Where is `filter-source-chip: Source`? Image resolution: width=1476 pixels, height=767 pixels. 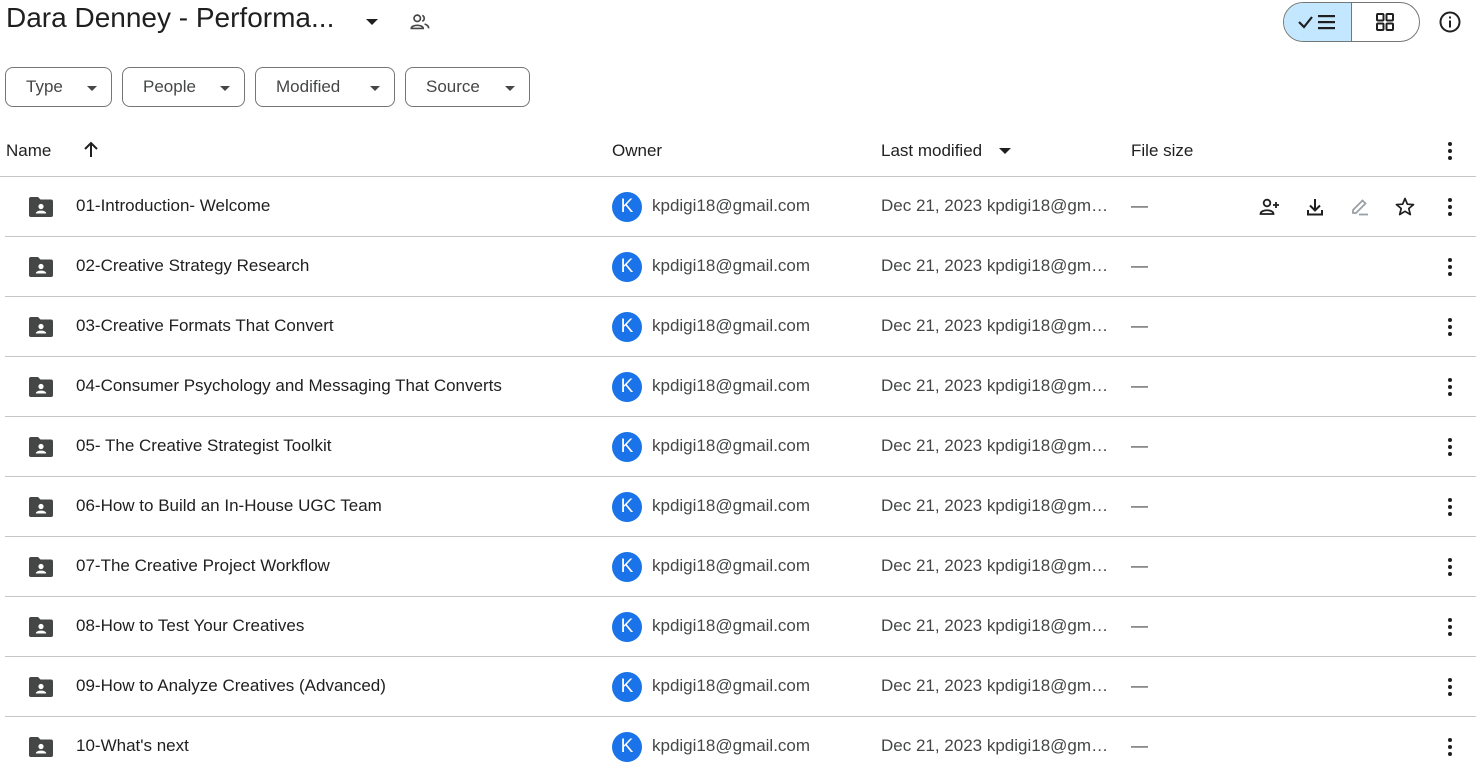
filter-source-chip: Source is located at coordinates (467, 87).